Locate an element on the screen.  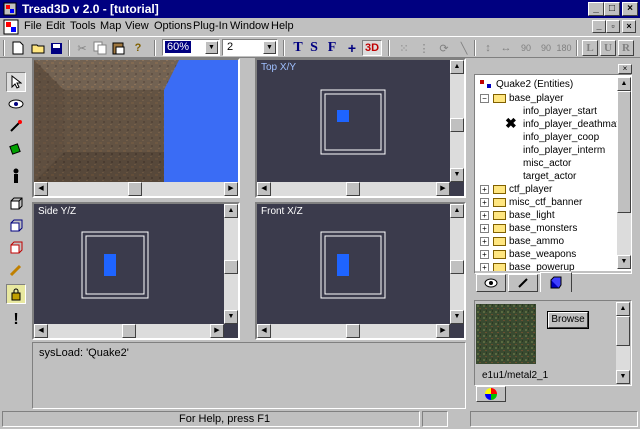
mode-plus-button: + is located at coordinates (352, 48).